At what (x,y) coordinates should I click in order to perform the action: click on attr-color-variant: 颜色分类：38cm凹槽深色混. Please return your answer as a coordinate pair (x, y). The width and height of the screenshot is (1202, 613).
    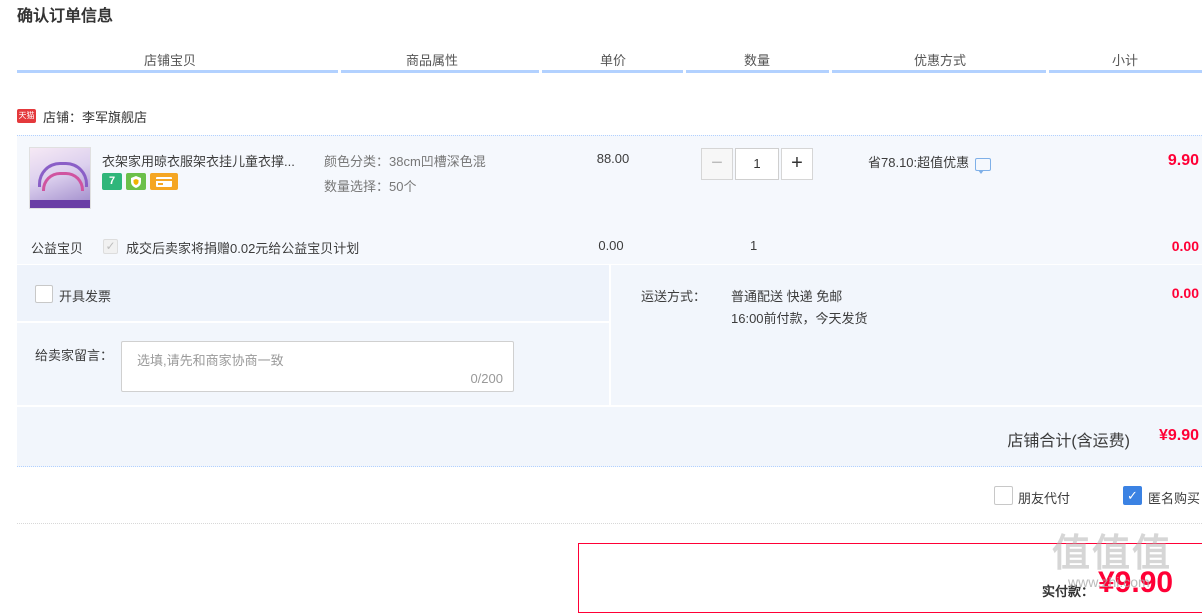
    Looking at the image, I should click on (405, 161).